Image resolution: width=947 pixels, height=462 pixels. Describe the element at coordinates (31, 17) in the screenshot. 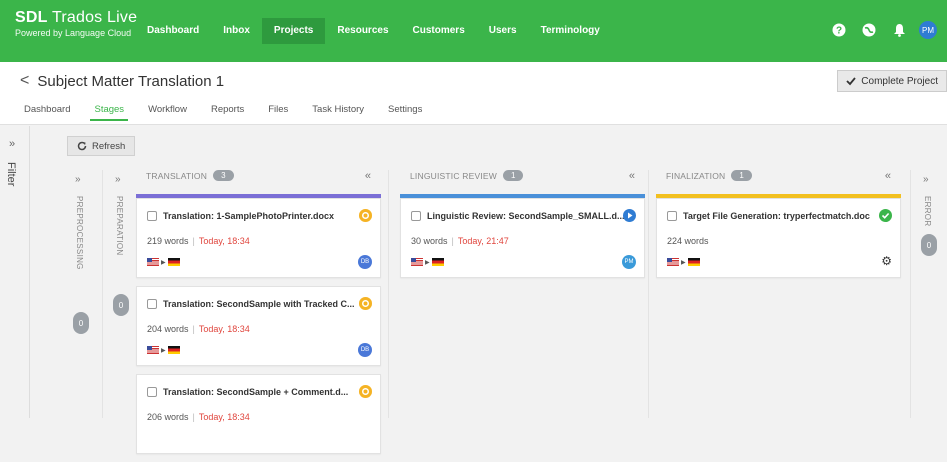

I see `brand-name-bold: SDL` at that location.